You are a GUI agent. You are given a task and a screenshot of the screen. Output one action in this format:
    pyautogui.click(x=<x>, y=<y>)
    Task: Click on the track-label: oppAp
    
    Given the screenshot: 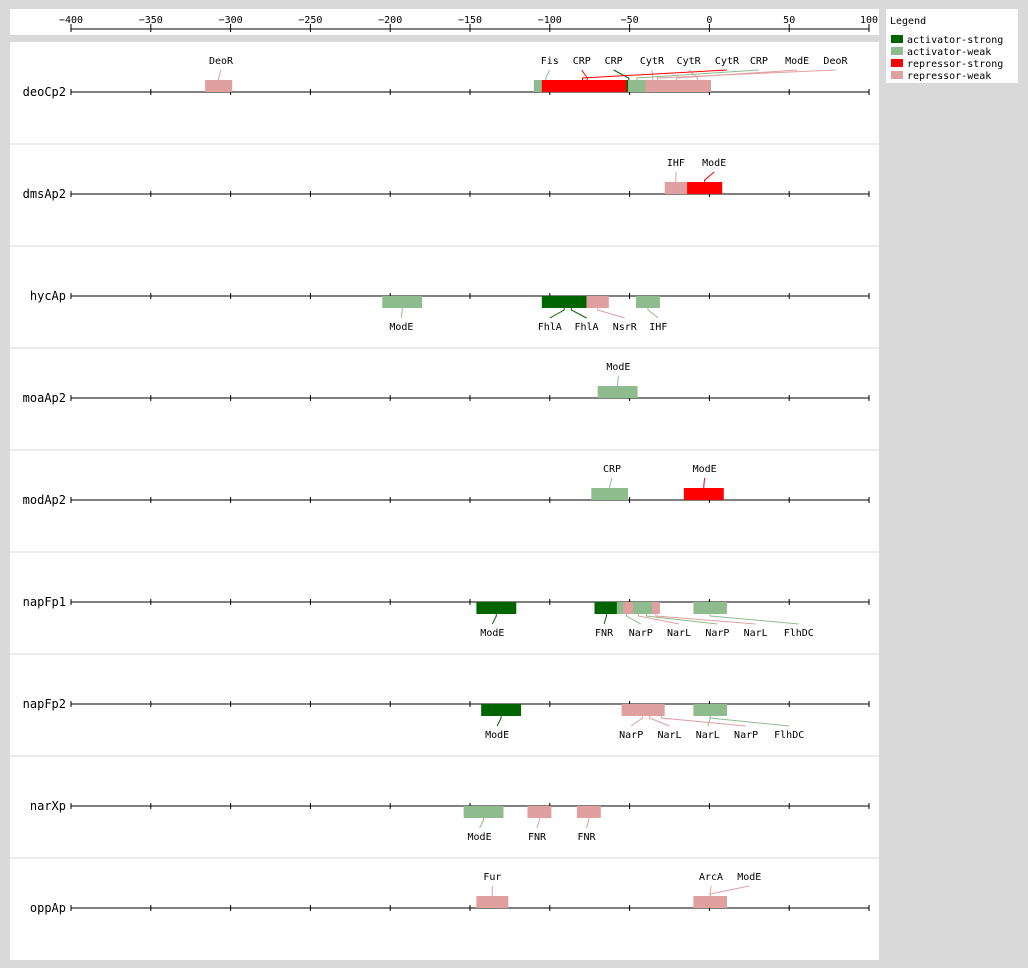 What is the action you would take?
    pyautogui.click(x=48, y=908)
    